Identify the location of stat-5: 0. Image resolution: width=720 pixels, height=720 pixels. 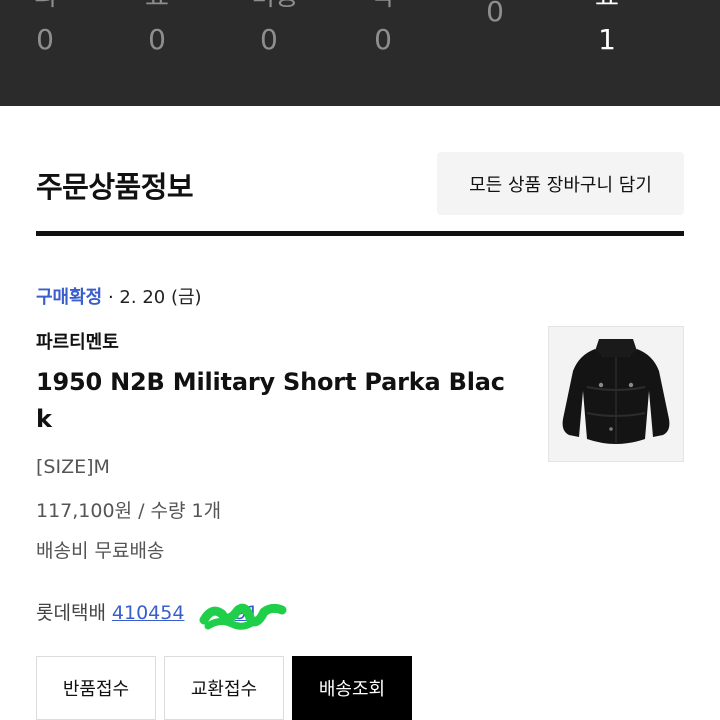
(495, 14).